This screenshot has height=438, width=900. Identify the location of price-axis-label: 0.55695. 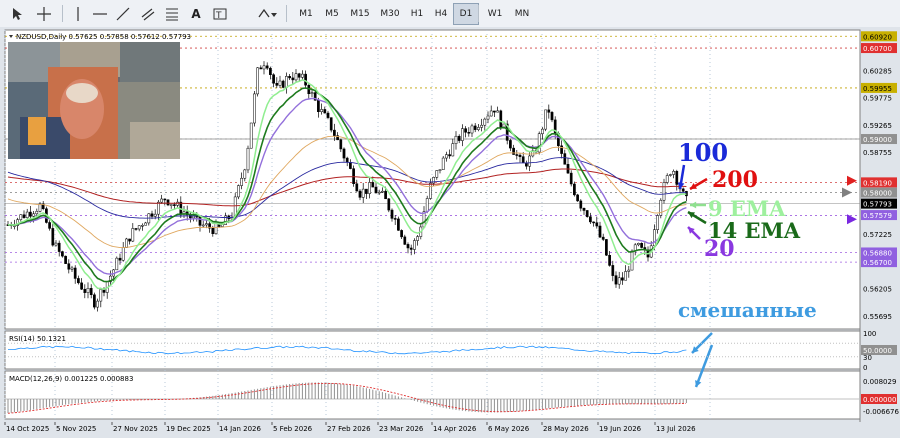
(877, 317).